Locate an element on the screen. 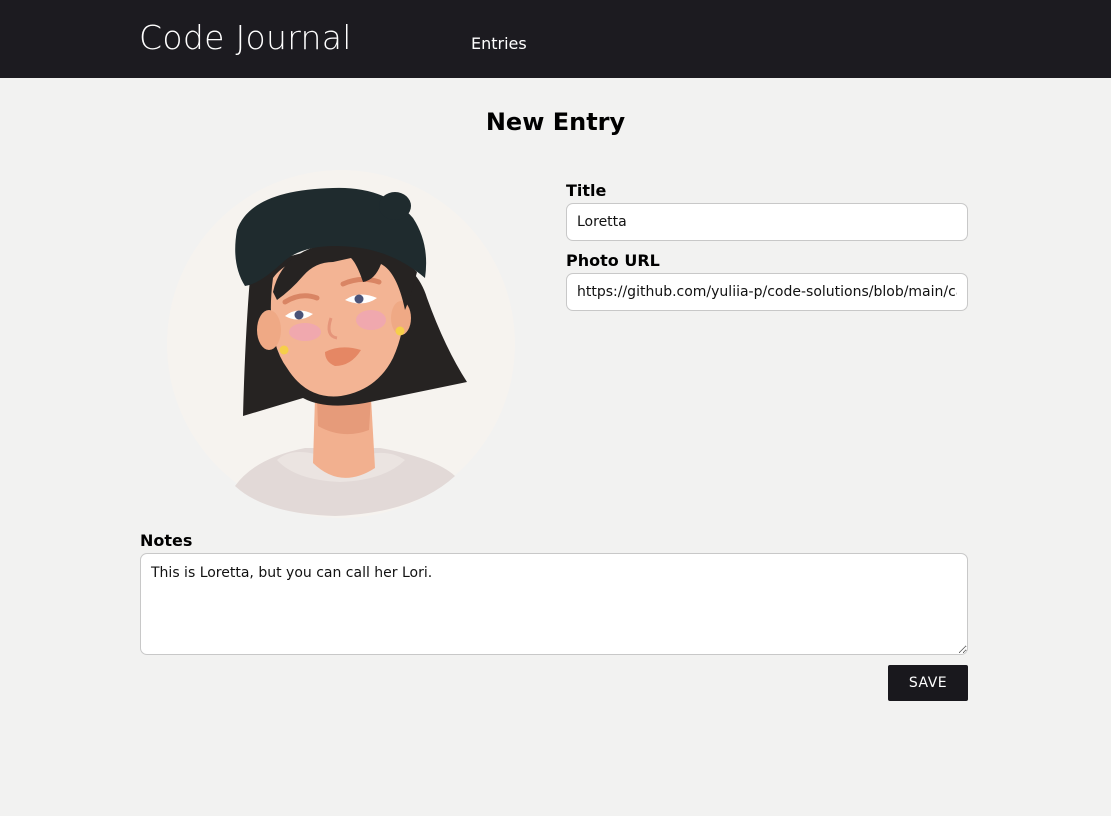 Image resolution: width=1111 pixels, height=816 pixels. title-input is located at coordinates (767, 222).